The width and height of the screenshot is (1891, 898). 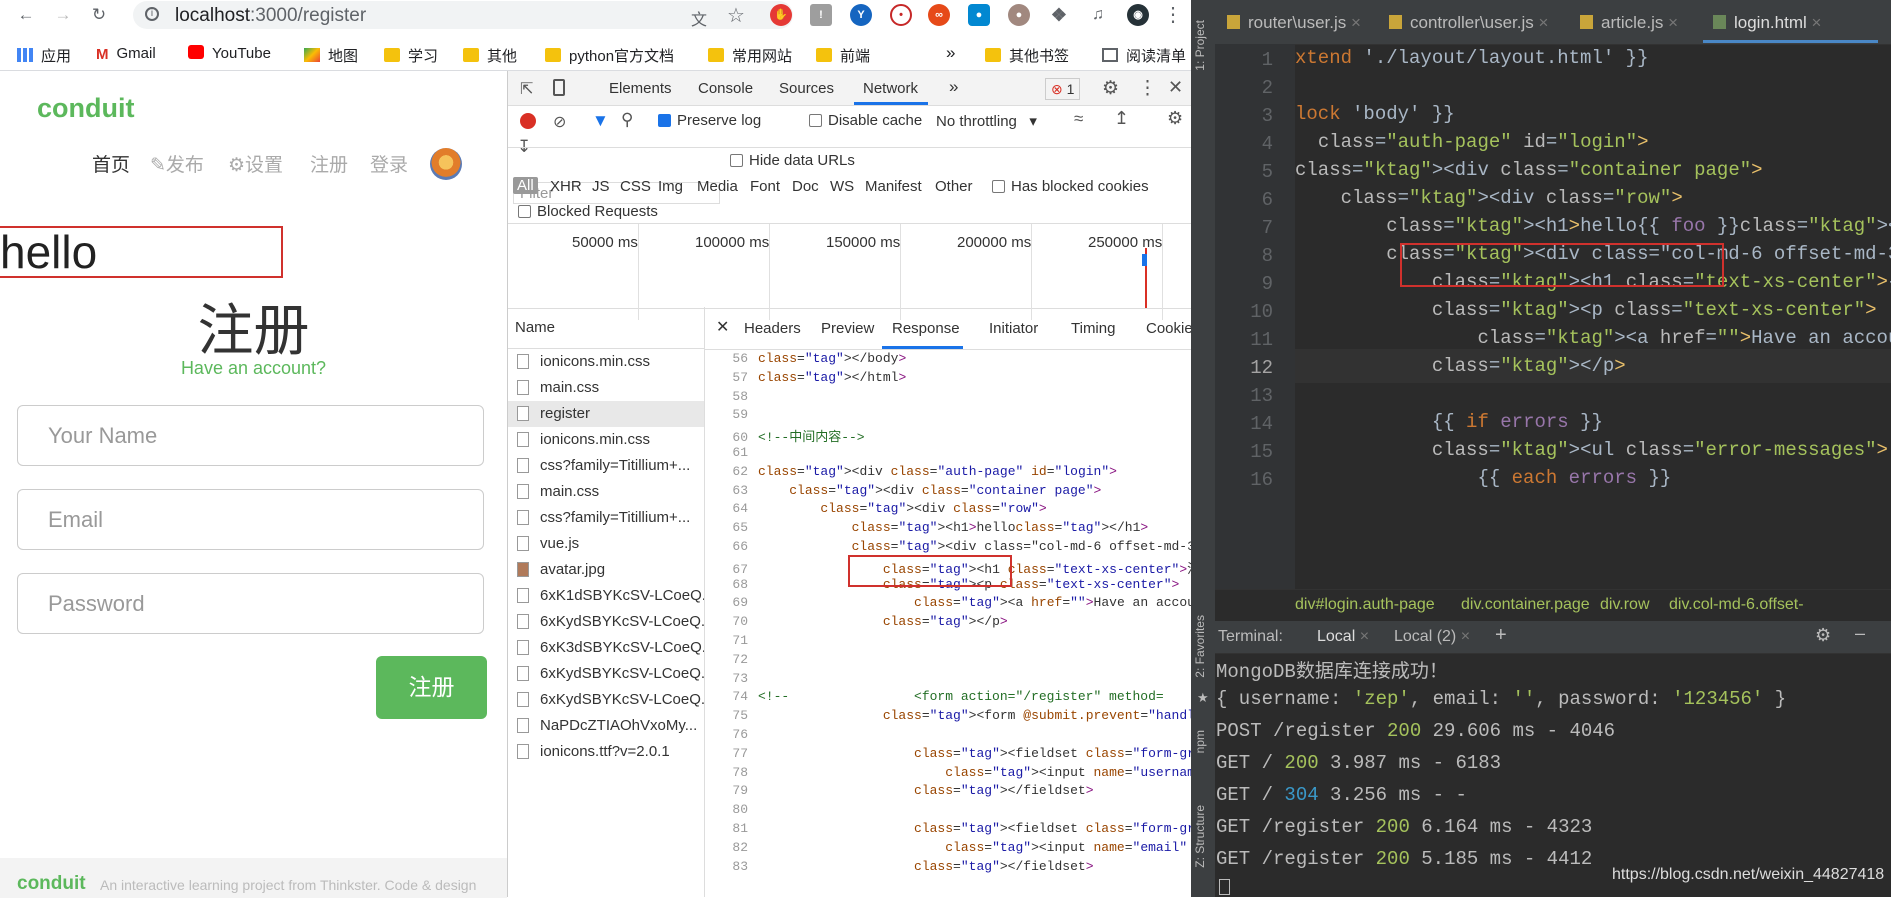 What do you see at coordinates (1175, 118) in the screenshot?
I see `network-settings-gear-icon: ⚙` at bounding box center [1175, 118].